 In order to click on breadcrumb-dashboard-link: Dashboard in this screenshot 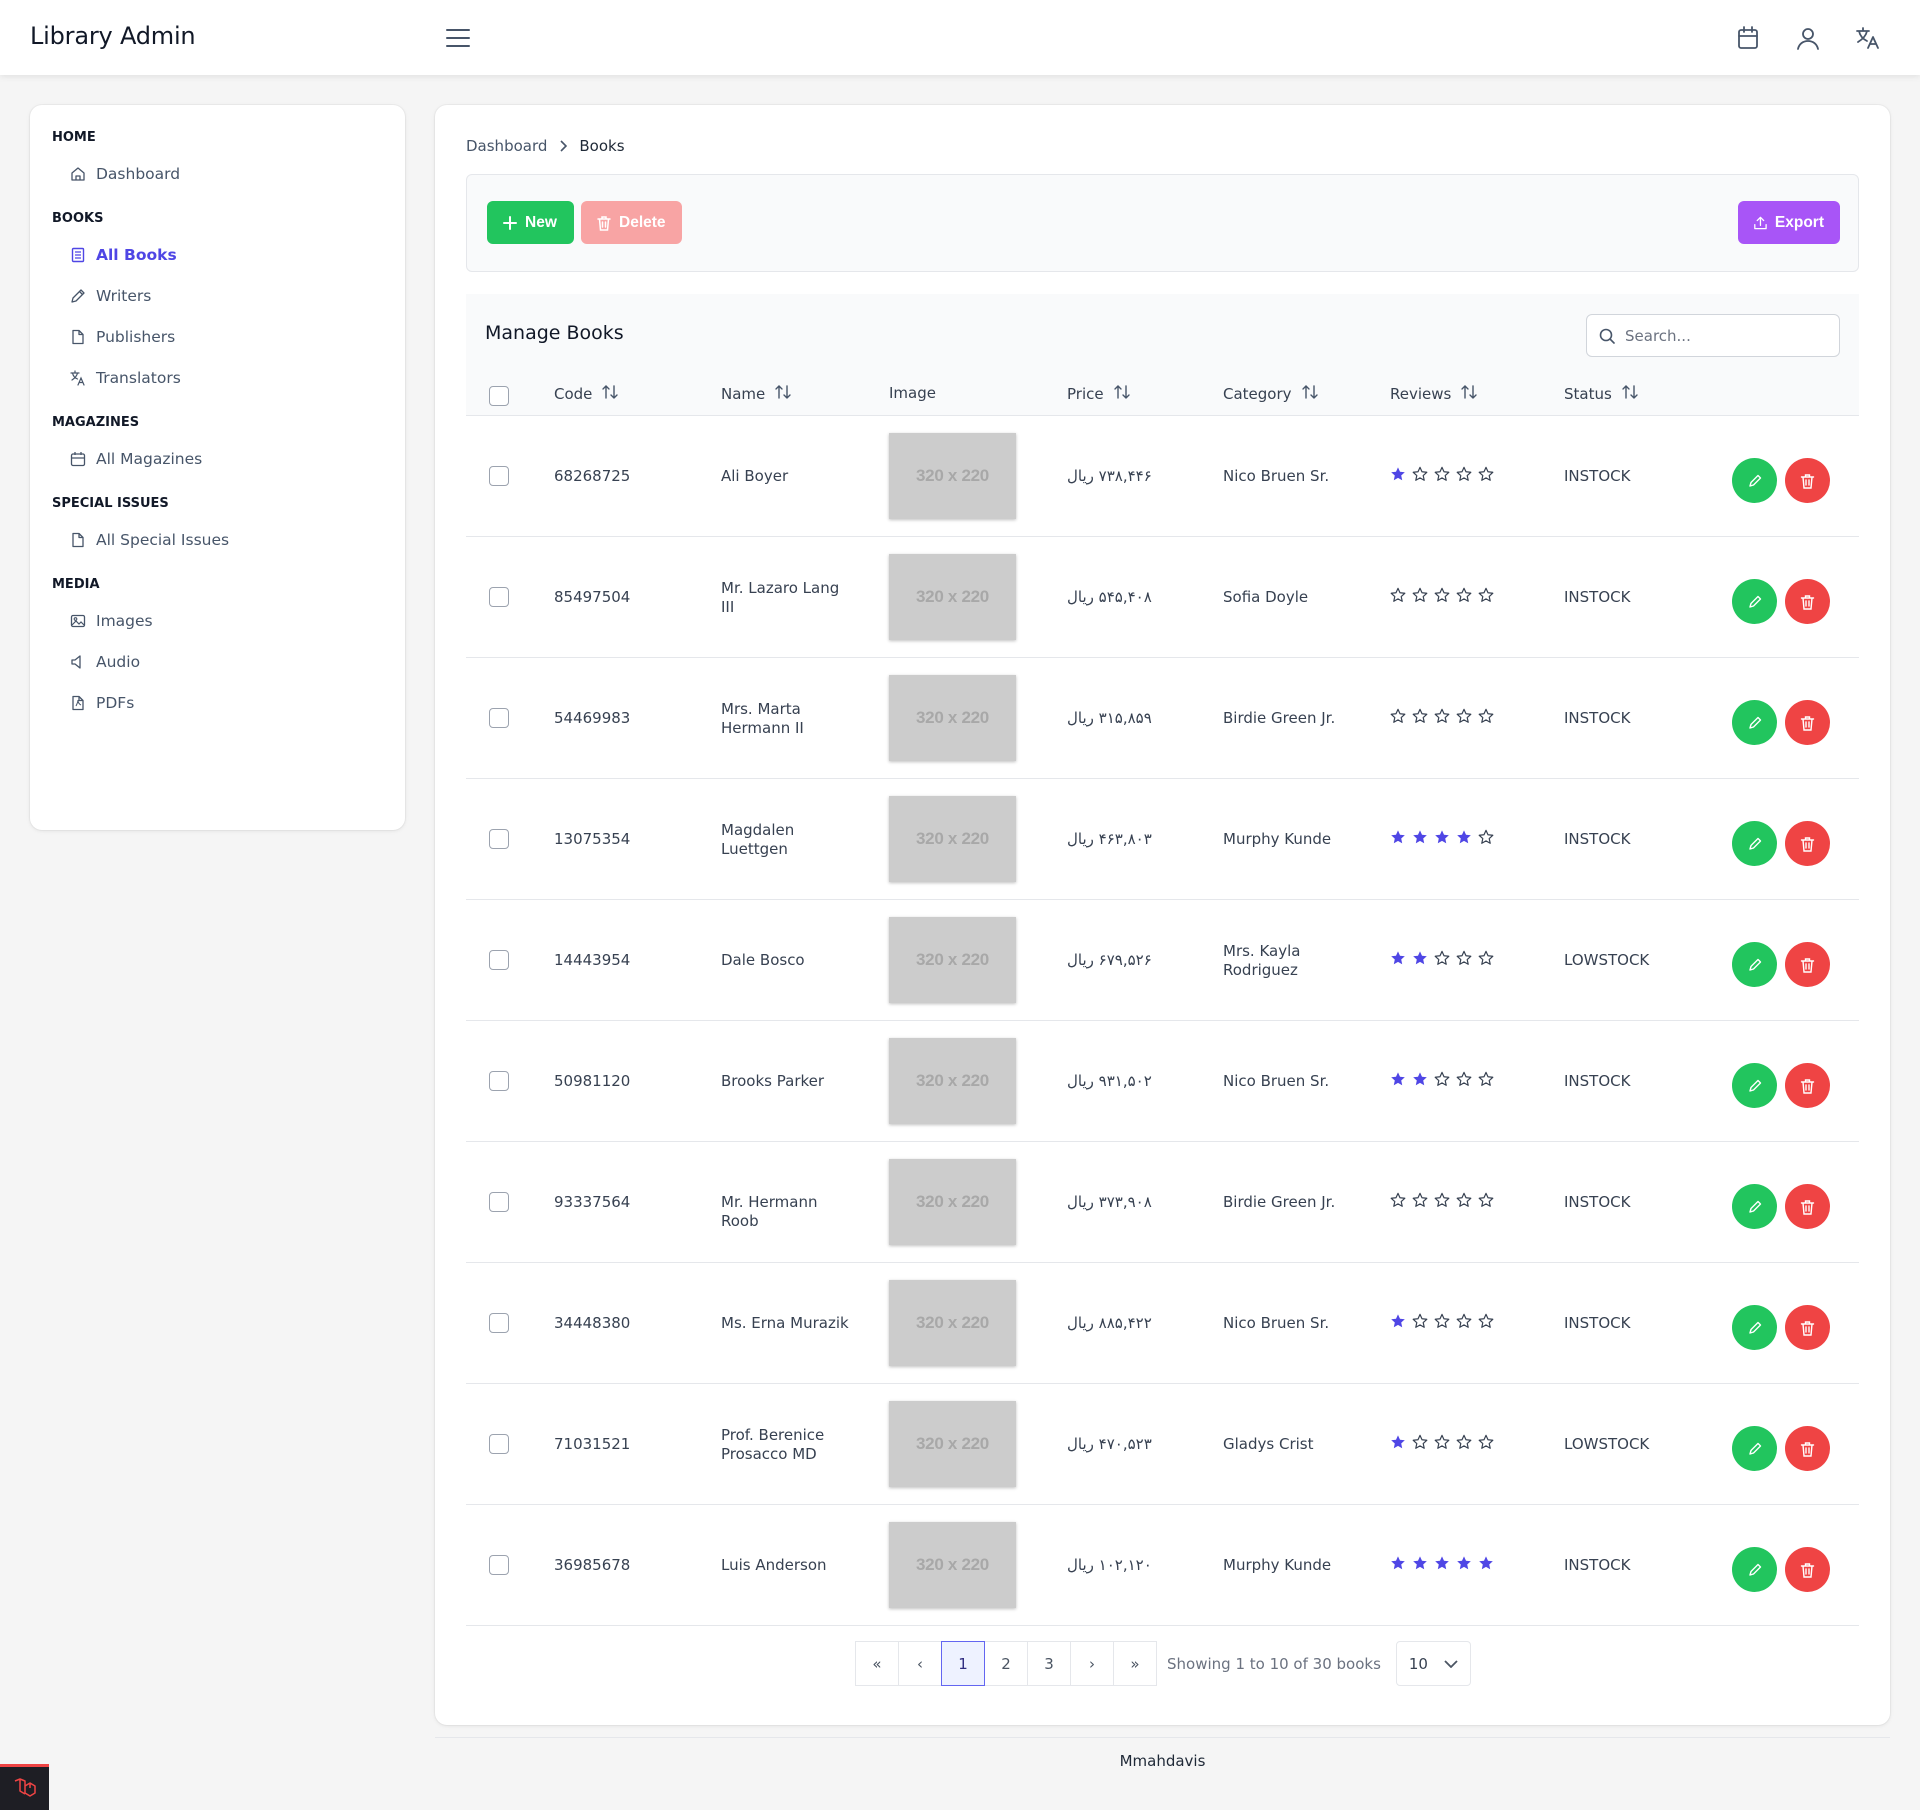, I will do `click(506, 146)`.